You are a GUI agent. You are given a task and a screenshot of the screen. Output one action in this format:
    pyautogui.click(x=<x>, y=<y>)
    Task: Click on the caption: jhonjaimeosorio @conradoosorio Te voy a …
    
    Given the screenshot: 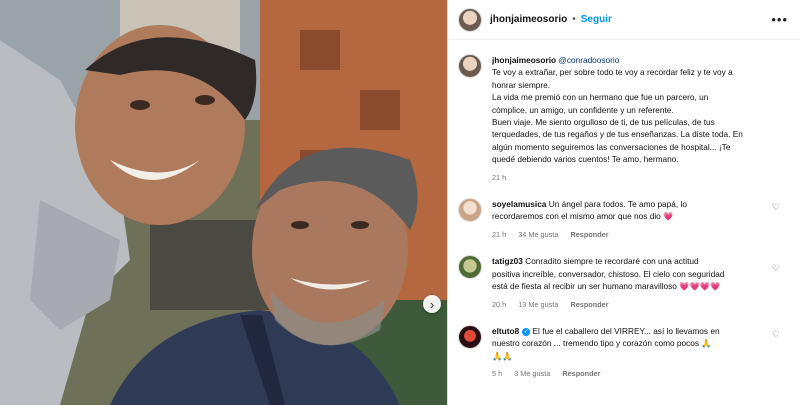 What is the action you would take?
    pyautogui.click(x=624, y=119)
    